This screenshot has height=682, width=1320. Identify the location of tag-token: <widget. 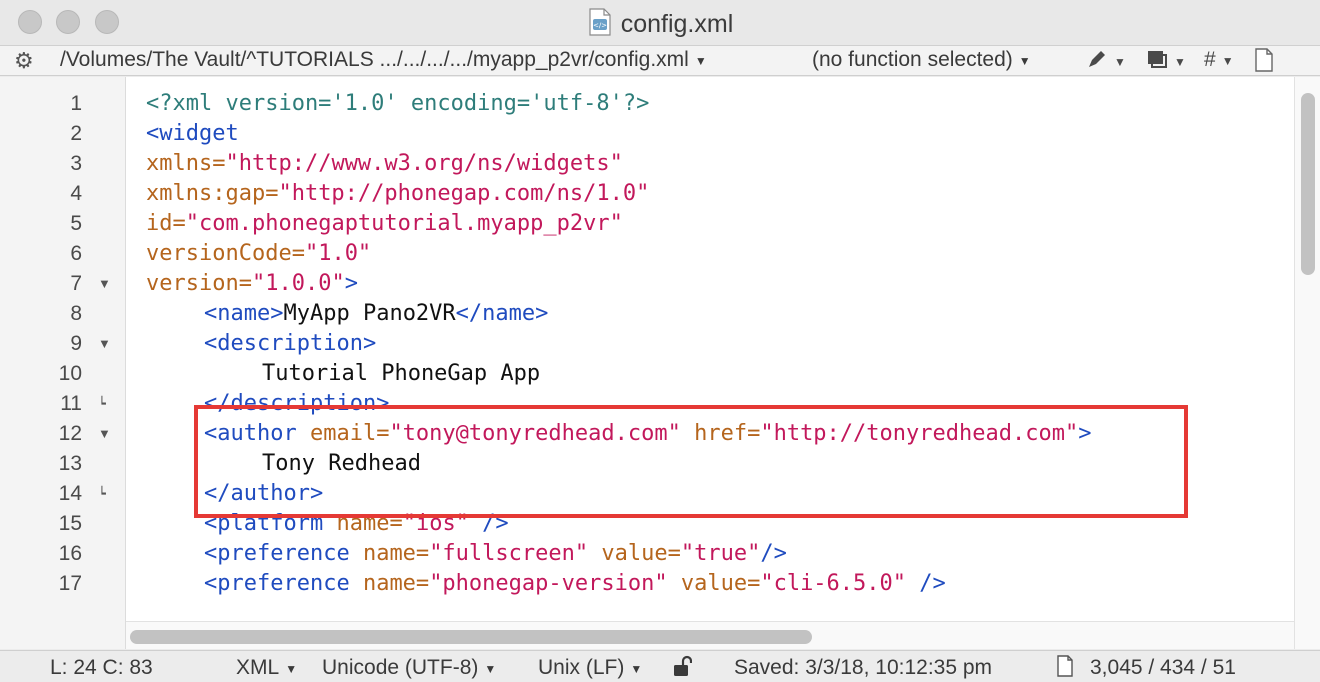
(192, 133).